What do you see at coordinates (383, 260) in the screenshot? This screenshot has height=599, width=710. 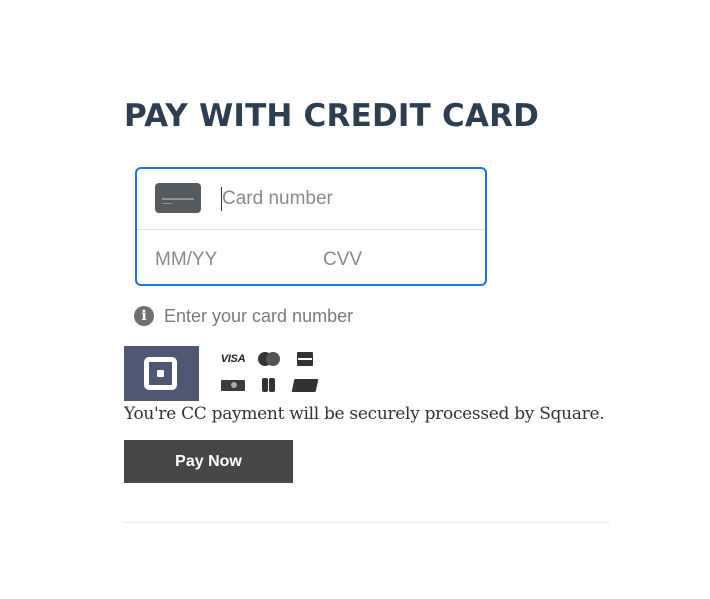 I see `cvv-input` at bounding box center [383, 260].